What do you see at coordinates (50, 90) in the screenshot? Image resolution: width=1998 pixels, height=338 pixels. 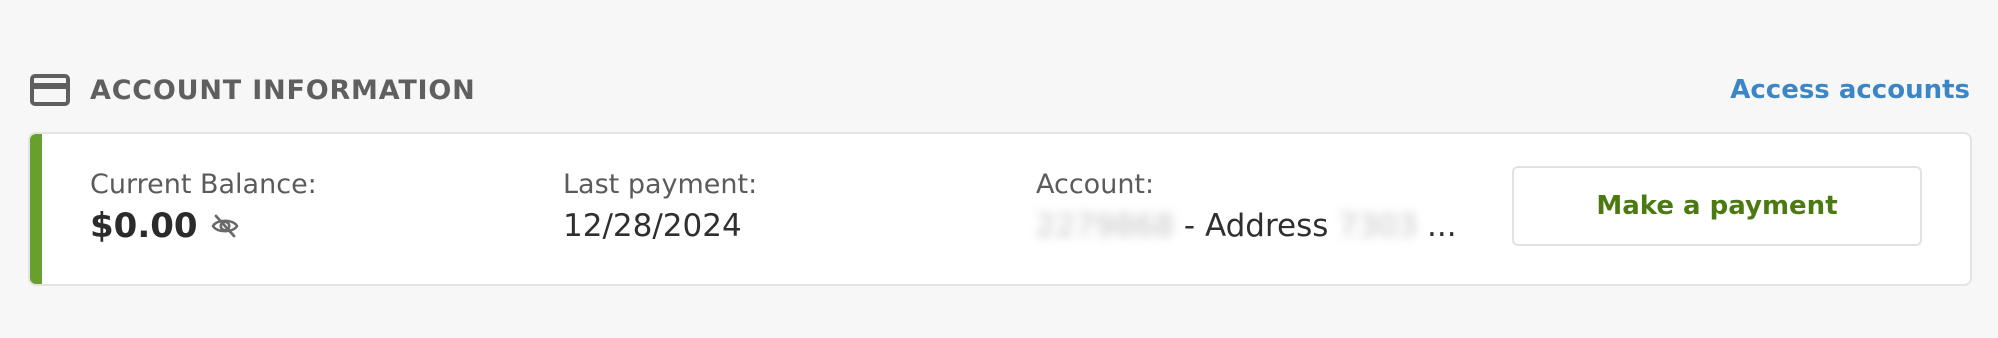 I see `credit-card-icon` at bounding box center [50, 90].